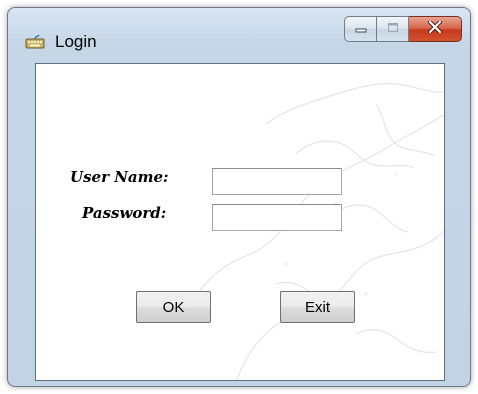  What do you see at coordinates (119, 177) in the screenshot?
I see `username-label: User Name:` at bounding box center [119, 177].